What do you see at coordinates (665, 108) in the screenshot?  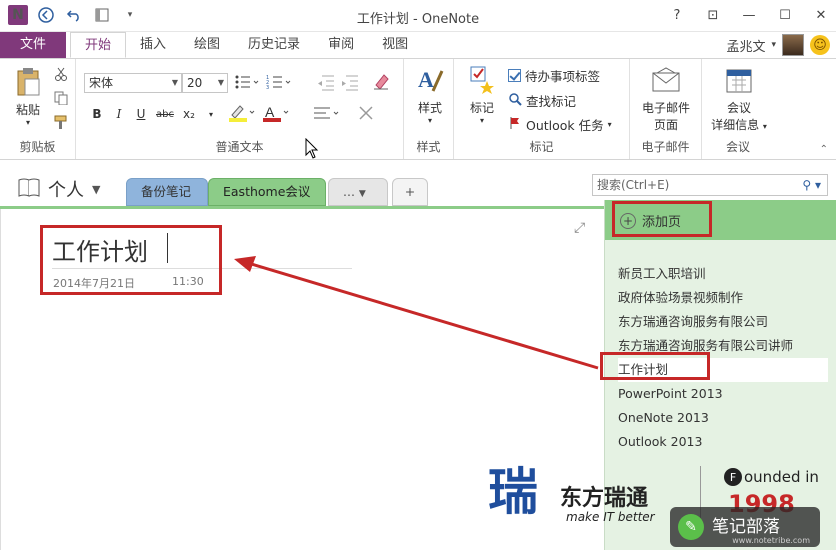 I see `email-line1: 电子邮件` at bounding box center [665, 108].